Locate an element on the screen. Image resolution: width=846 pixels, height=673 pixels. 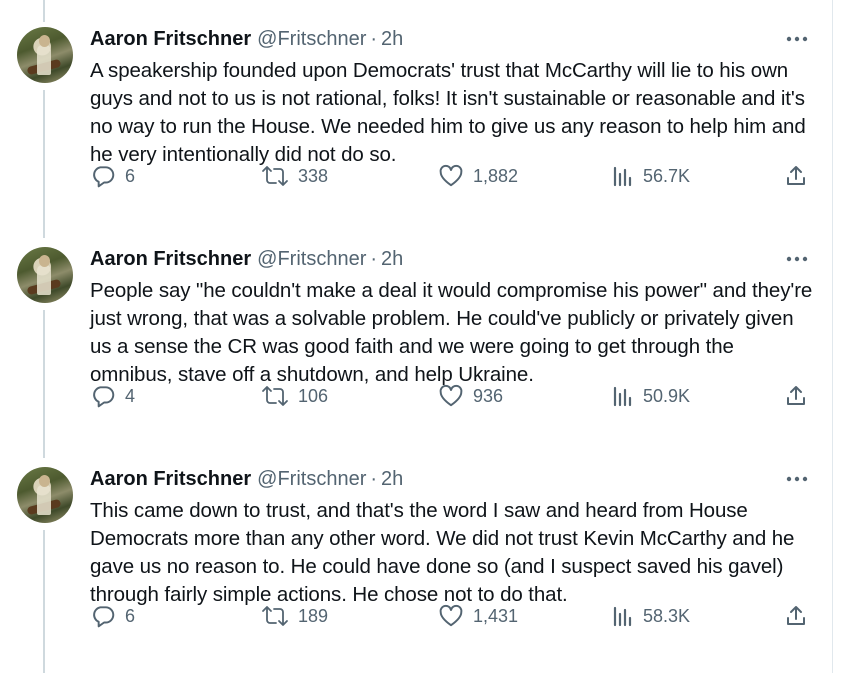
like-button: 1,882 is located at coordinates (478, 176).